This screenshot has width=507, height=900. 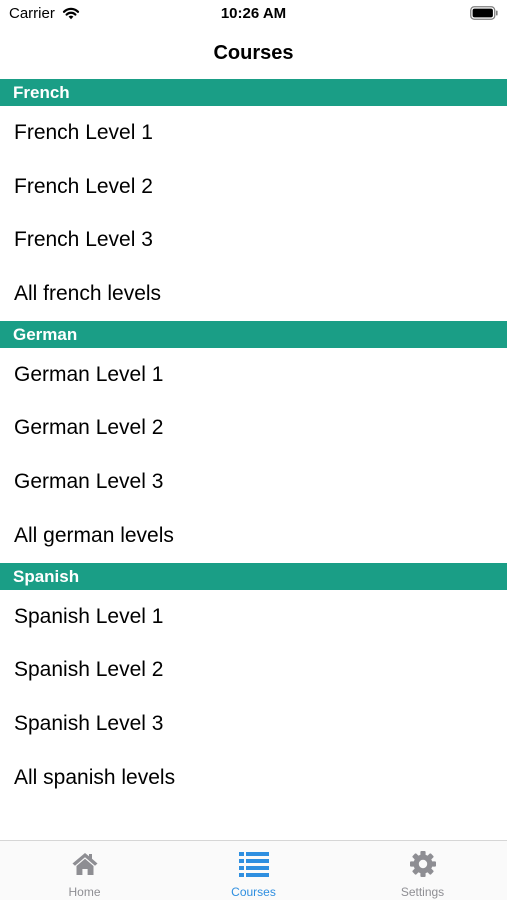 I want to click on page-title: Courses, so click(x=253, y=53).